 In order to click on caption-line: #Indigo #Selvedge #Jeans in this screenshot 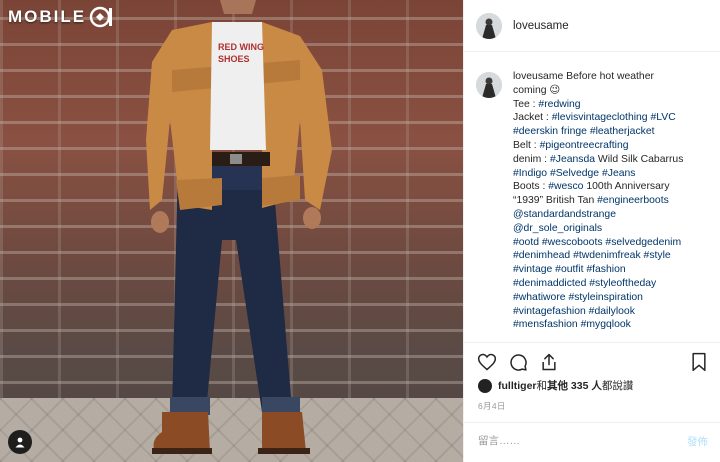, I will do `click(612, 174)`.